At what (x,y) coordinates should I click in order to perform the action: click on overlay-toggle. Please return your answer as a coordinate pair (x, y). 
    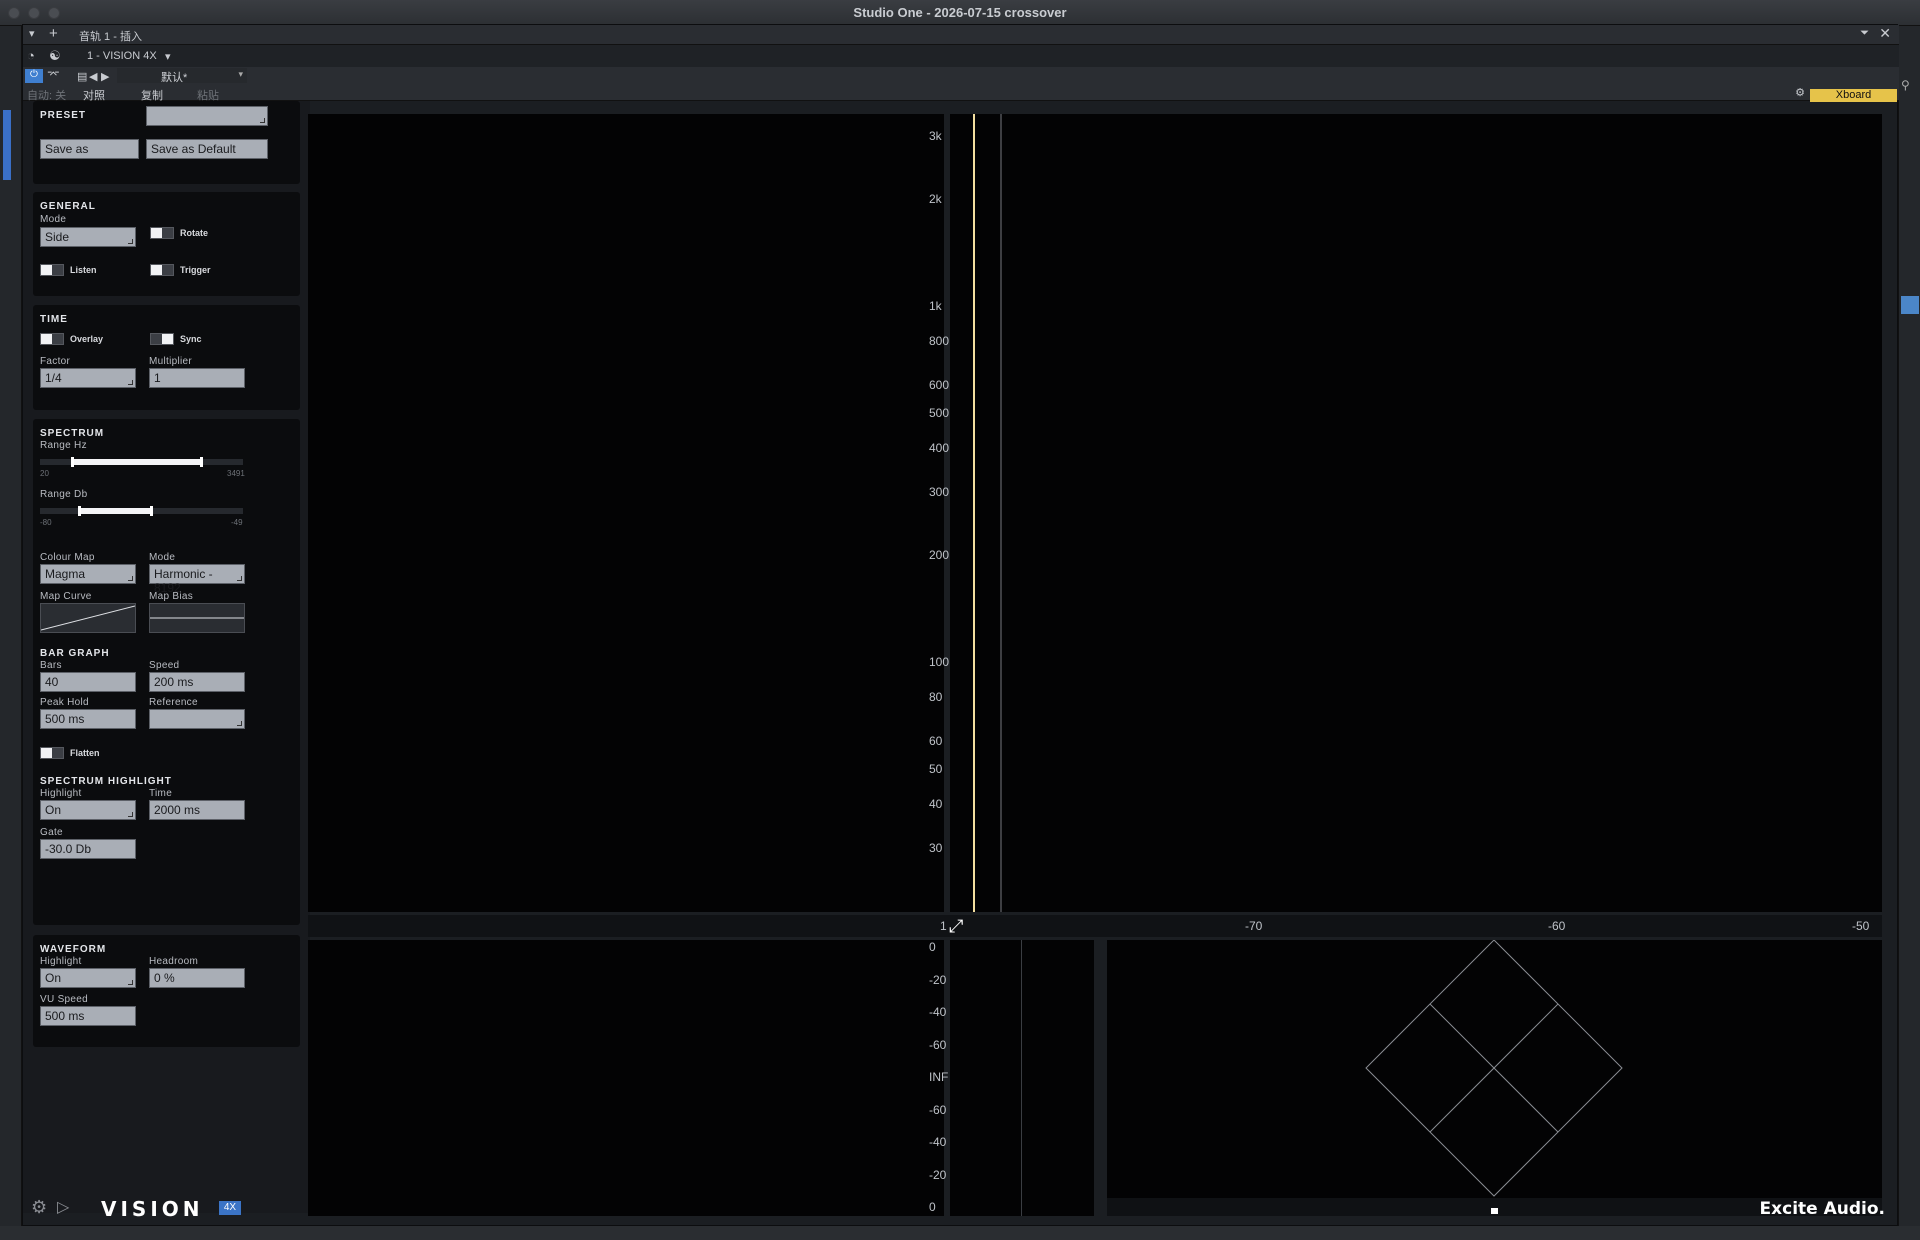
    Looking at the image, I should click on (52, 339).